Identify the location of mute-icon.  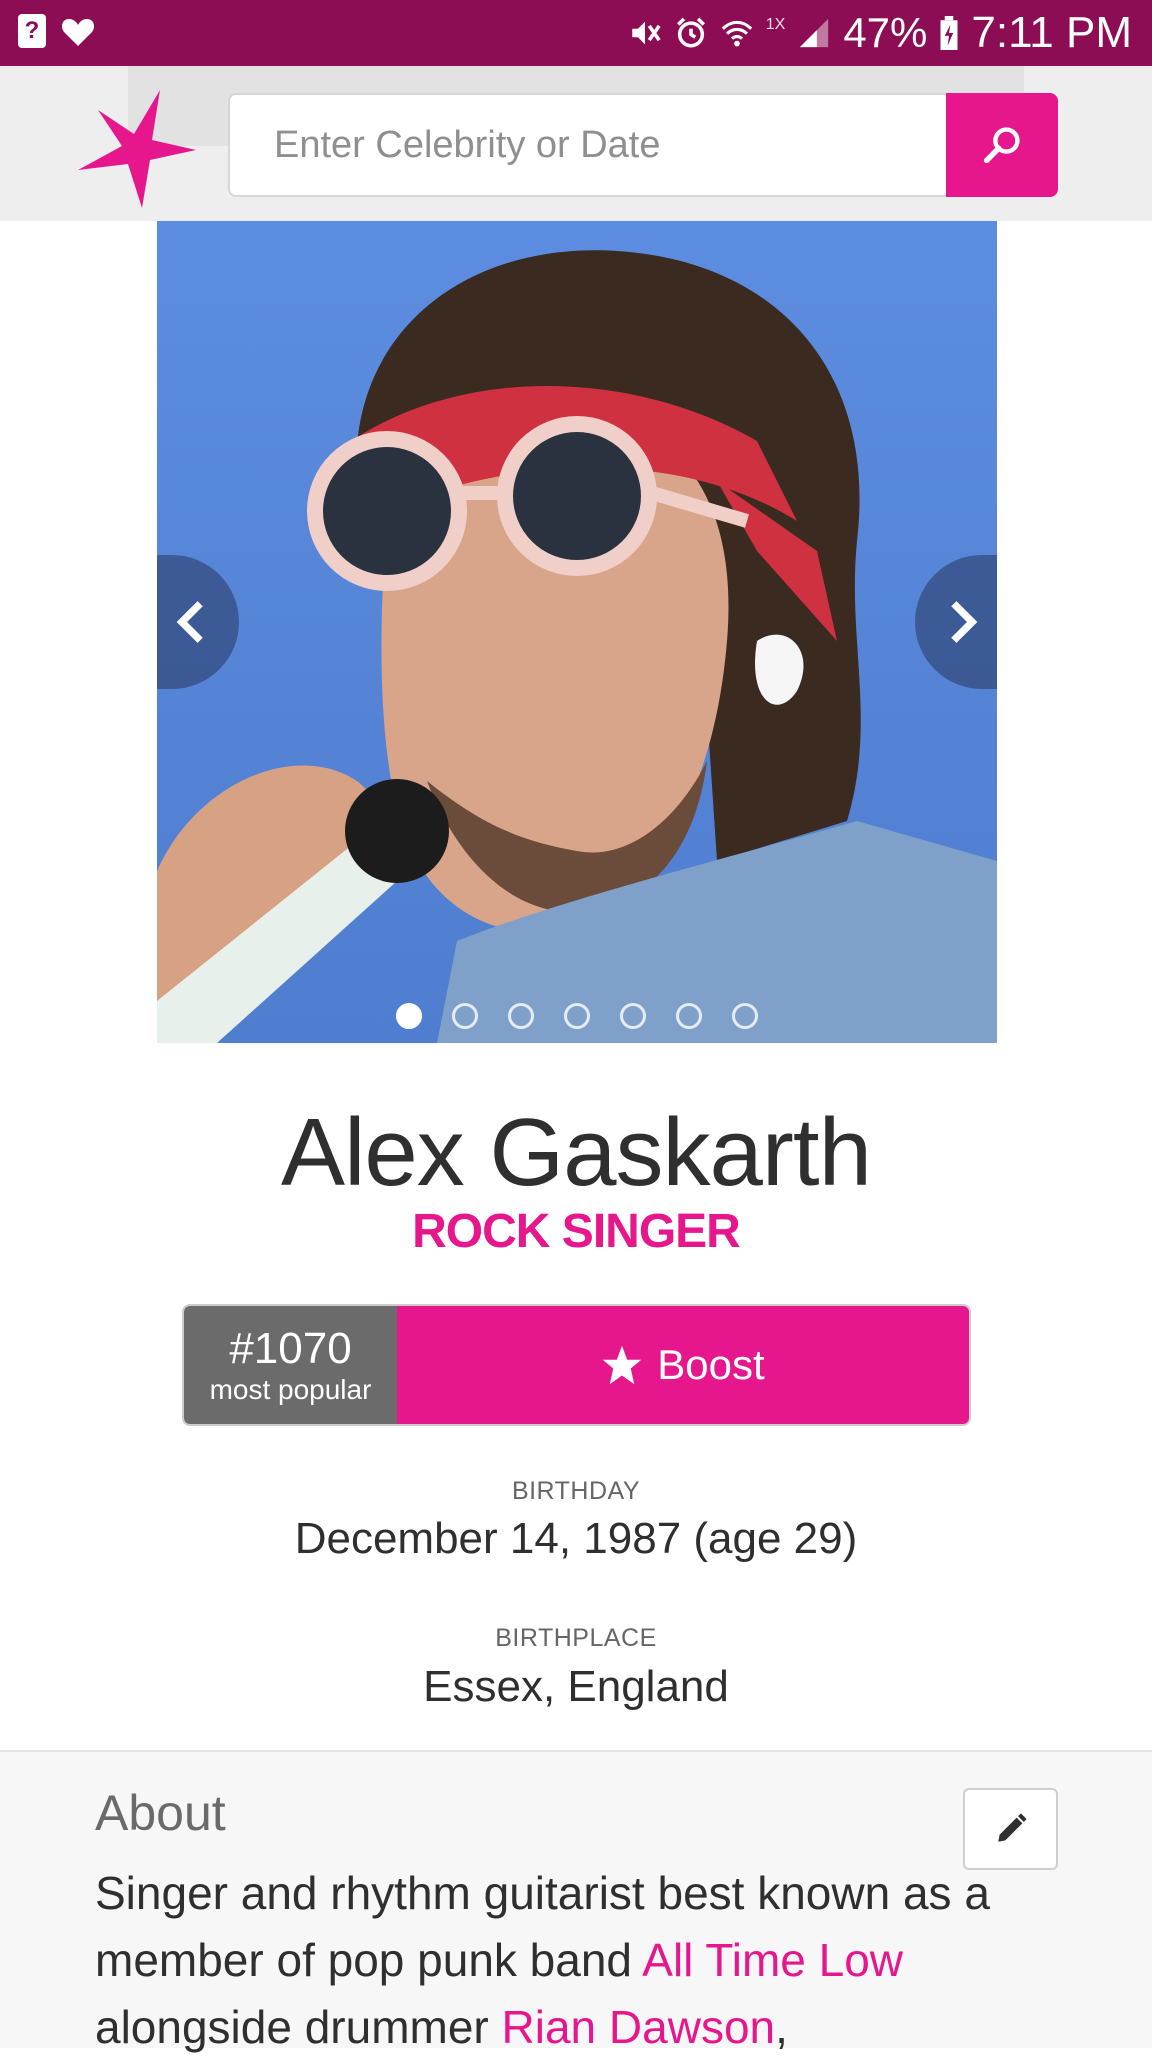
(646, 33).